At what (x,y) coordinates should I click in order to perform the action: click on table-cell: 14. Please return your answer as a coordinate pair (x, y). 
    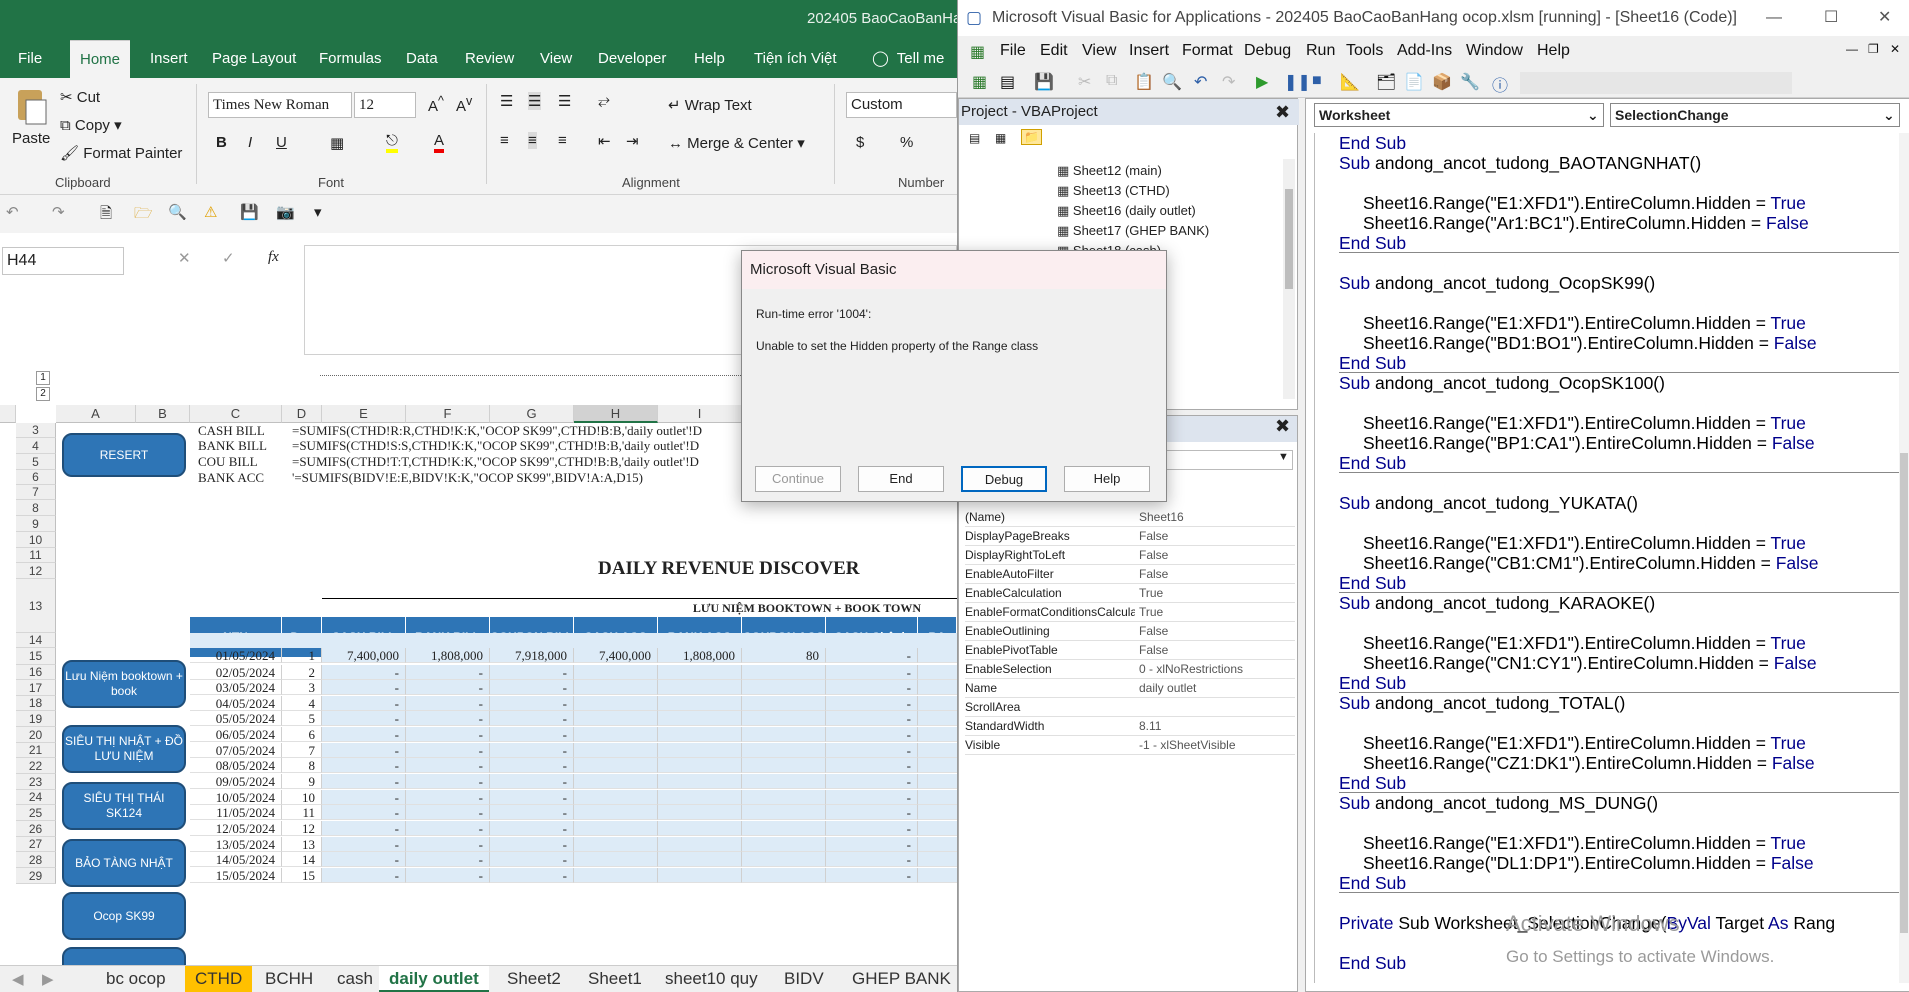
    Looking at the image, I should click on (302, 859).